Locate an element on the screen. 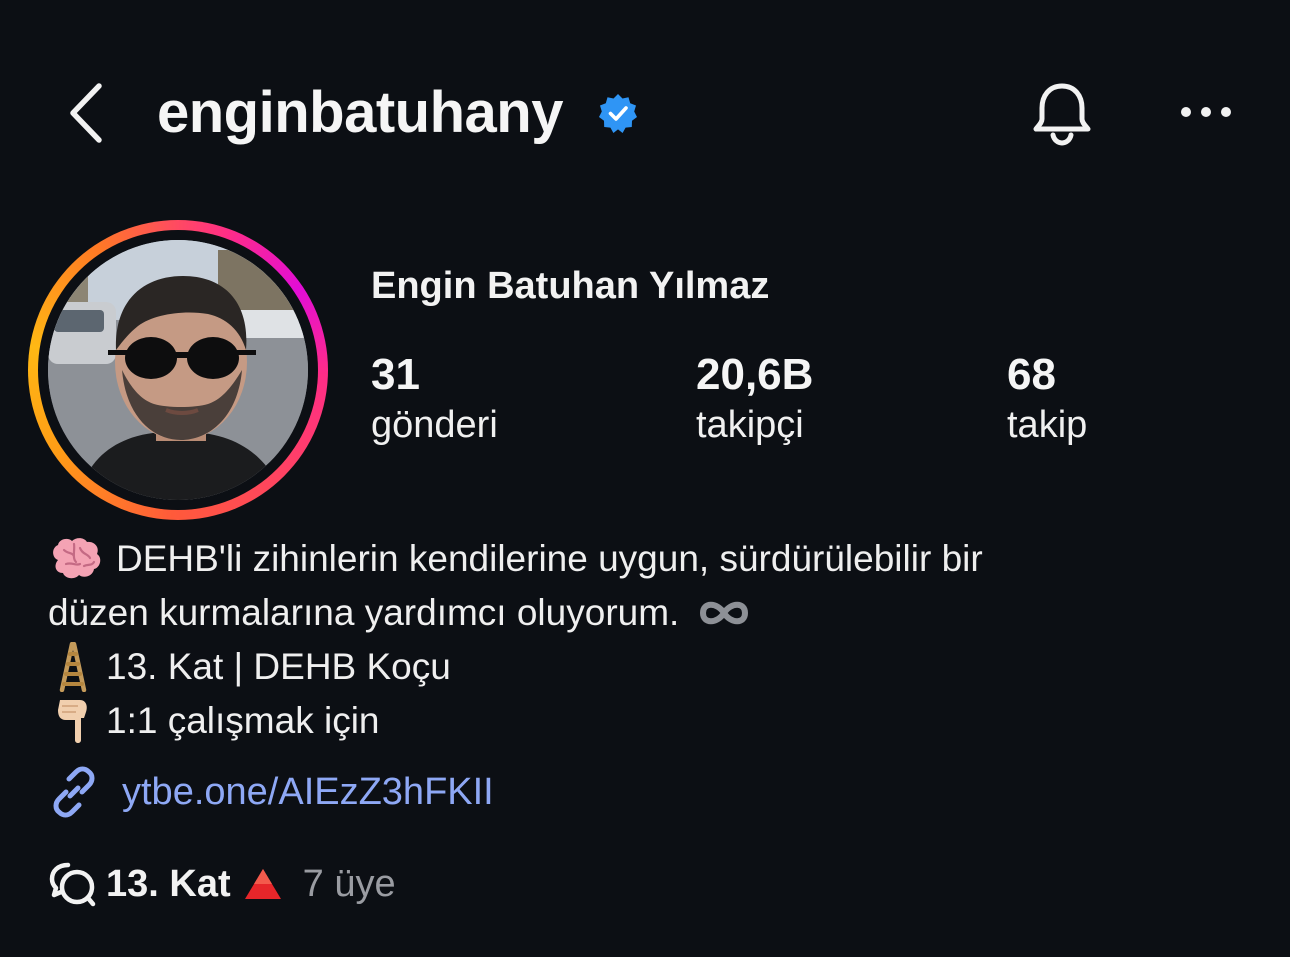  stat-posts: 31 gönderi is located at coordinates (434, 398).